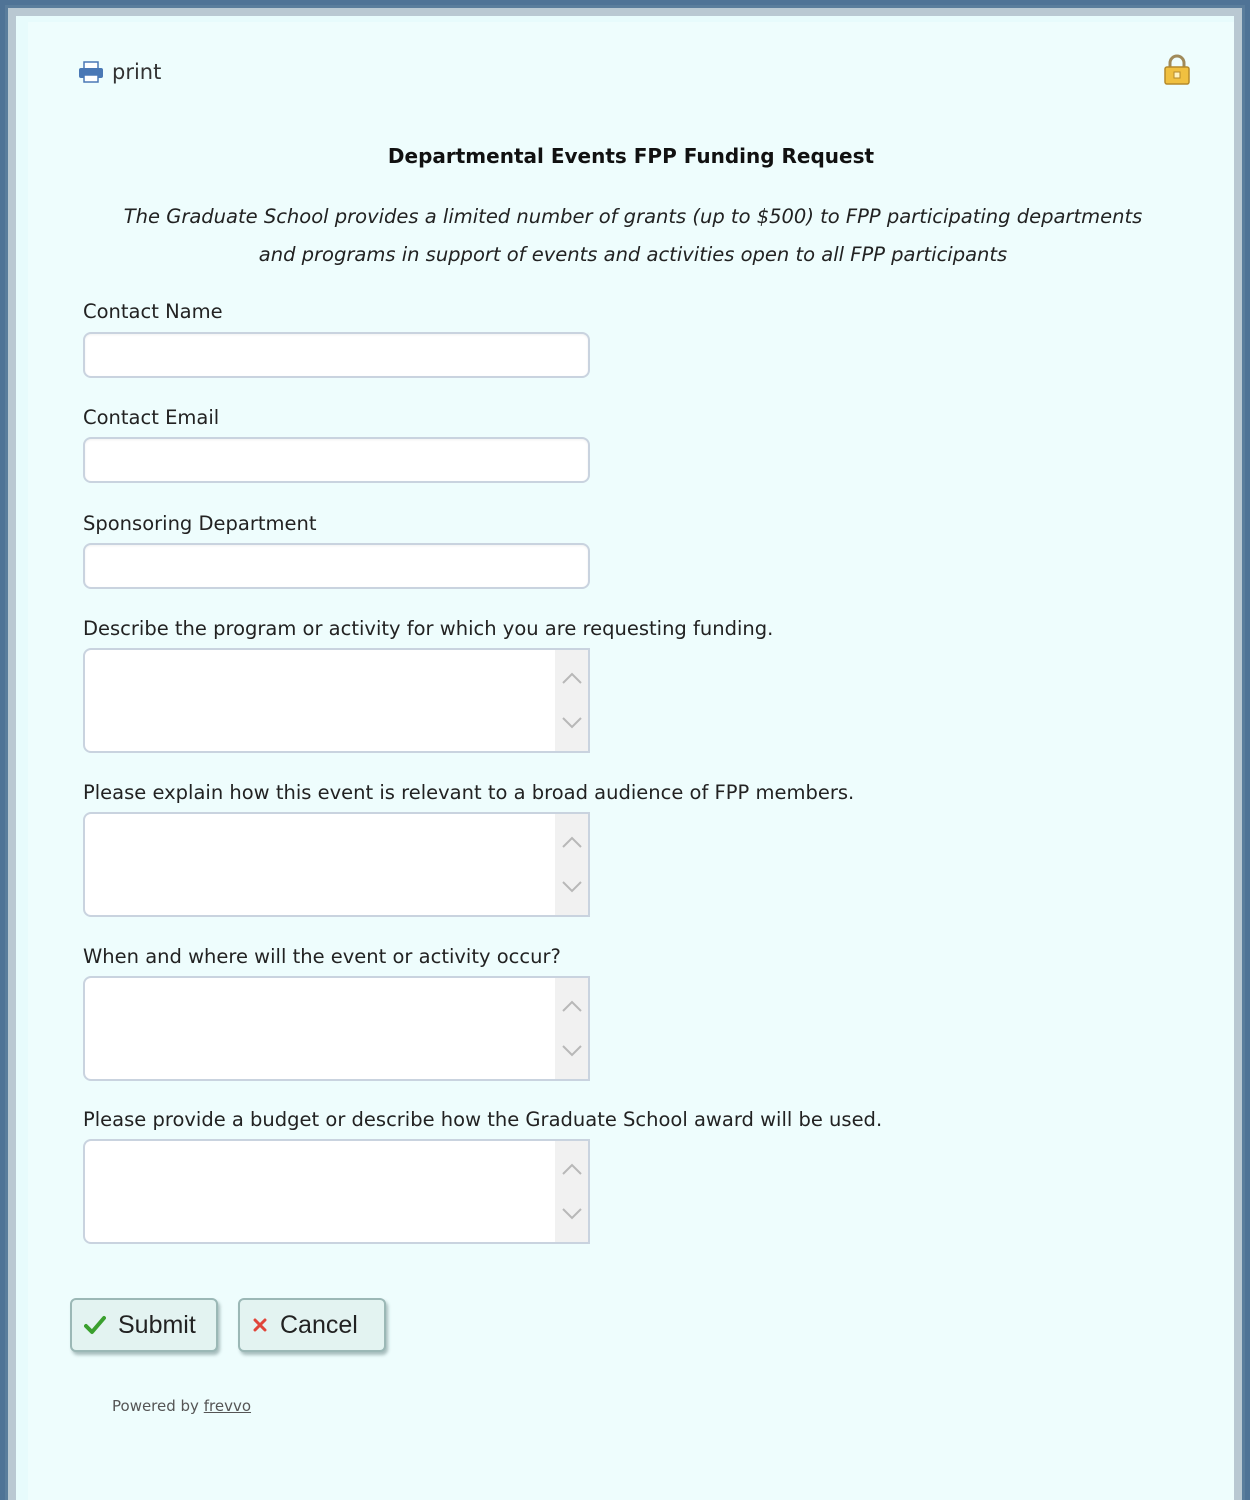  Describe the element at coordinates (319, 1324) in the screenshot. I see `cancel-label: Cancel` at that location.